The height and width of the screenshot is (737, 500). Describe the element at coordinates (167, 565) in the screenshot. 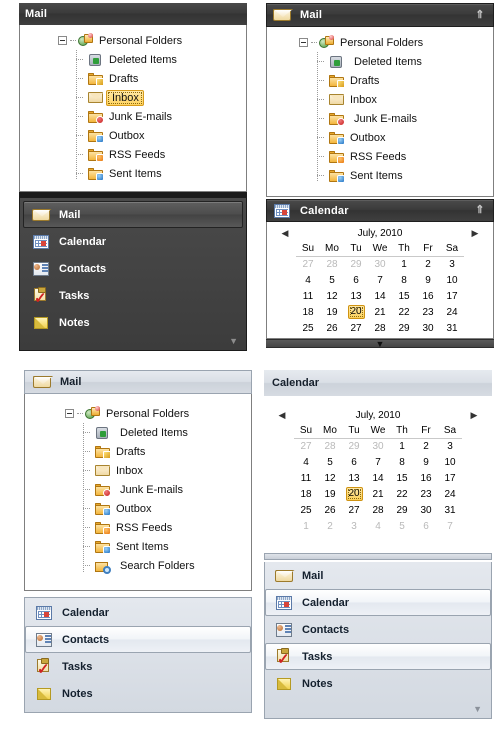

I see `tree-item-search-folders: Search Folders` at that location.